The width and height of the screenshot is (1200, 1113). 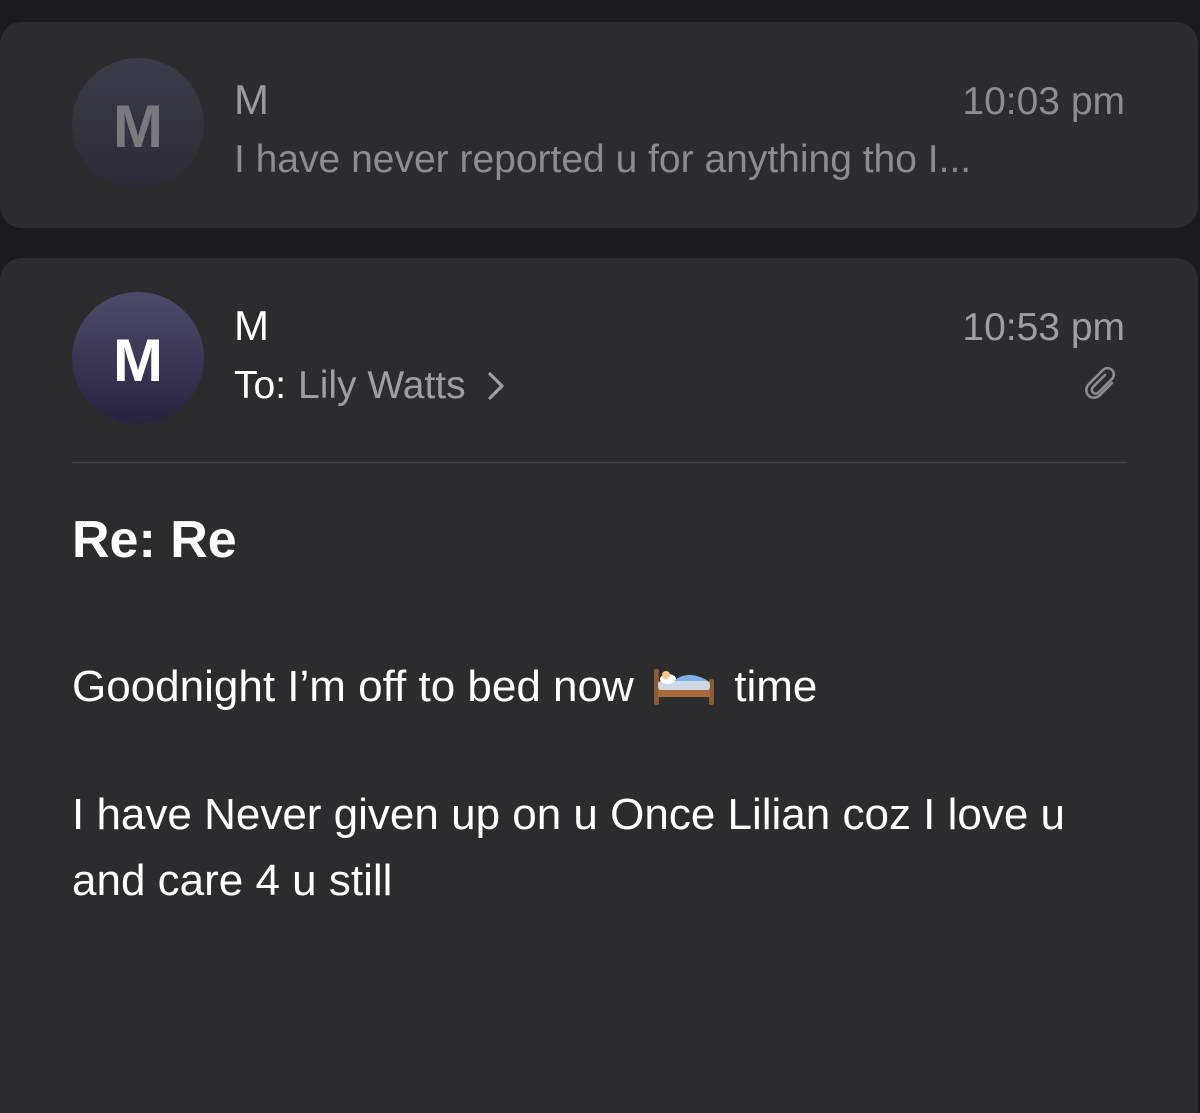 What do you see at coordinates (496, 386) in the screenshot?
I see `chevron-right-icon` at bounding box center [496, 386].